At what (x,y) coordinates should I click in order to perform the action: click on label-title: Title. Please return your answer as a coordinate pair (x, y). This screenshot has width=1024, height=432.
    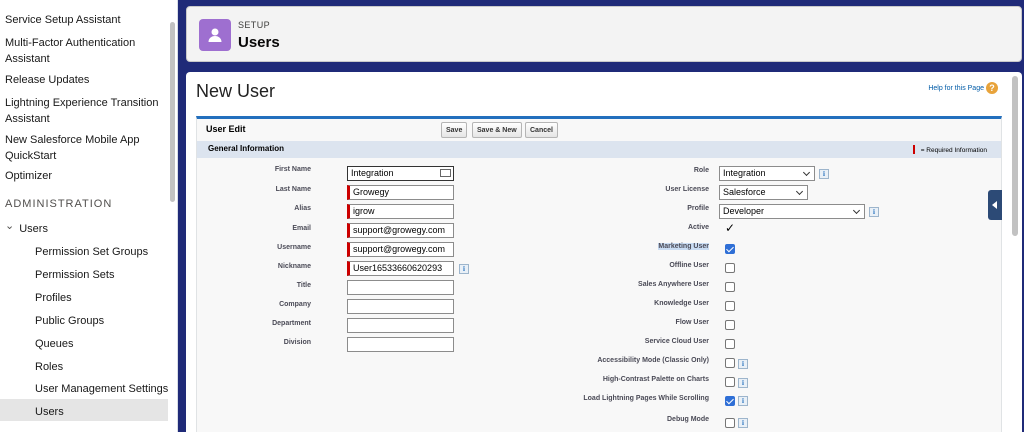
    Looking at the image, I should click on (303, 285).